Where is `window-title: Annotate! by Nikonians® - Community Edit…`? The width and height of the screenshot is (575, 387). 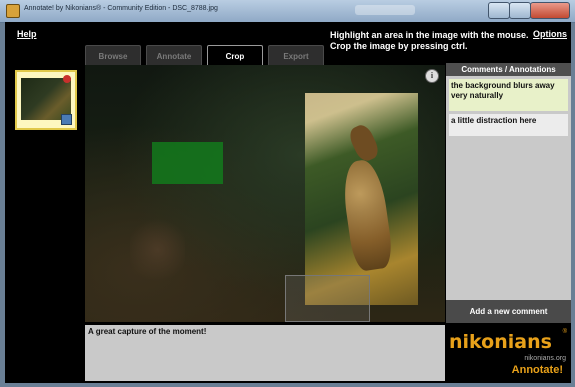 window-title: Annotate! by Nikonians® - Community Edit… is located at coordinates (121, 8).